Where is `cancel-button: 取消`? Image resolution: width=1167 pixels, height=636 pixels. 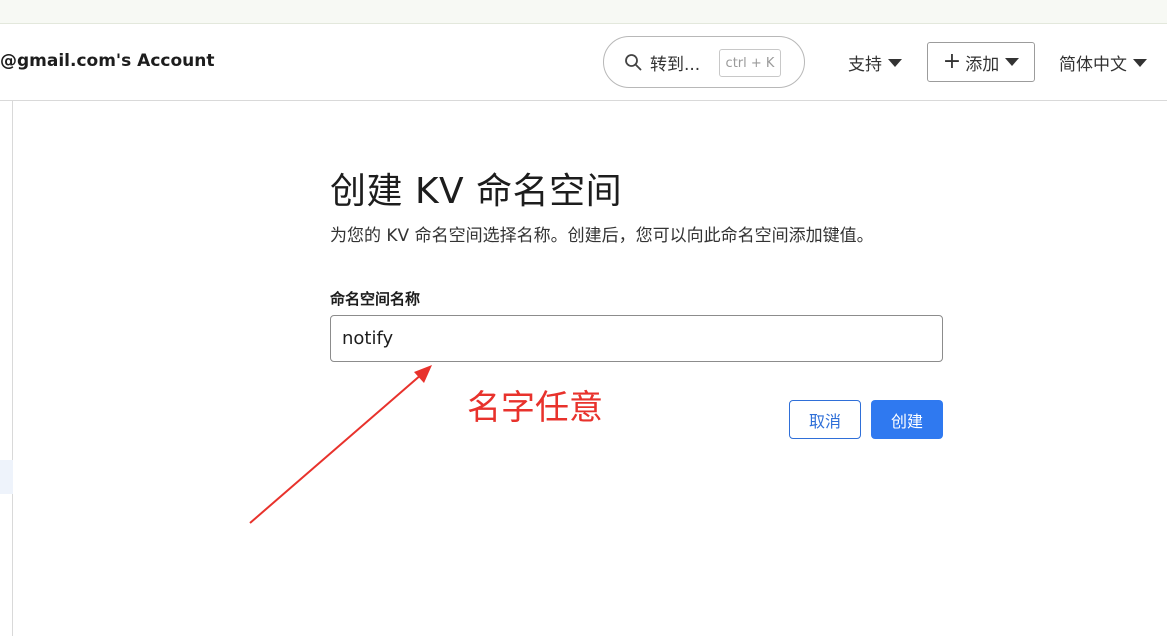
cancel-button: 取消 is located at coordinates (825, 419).